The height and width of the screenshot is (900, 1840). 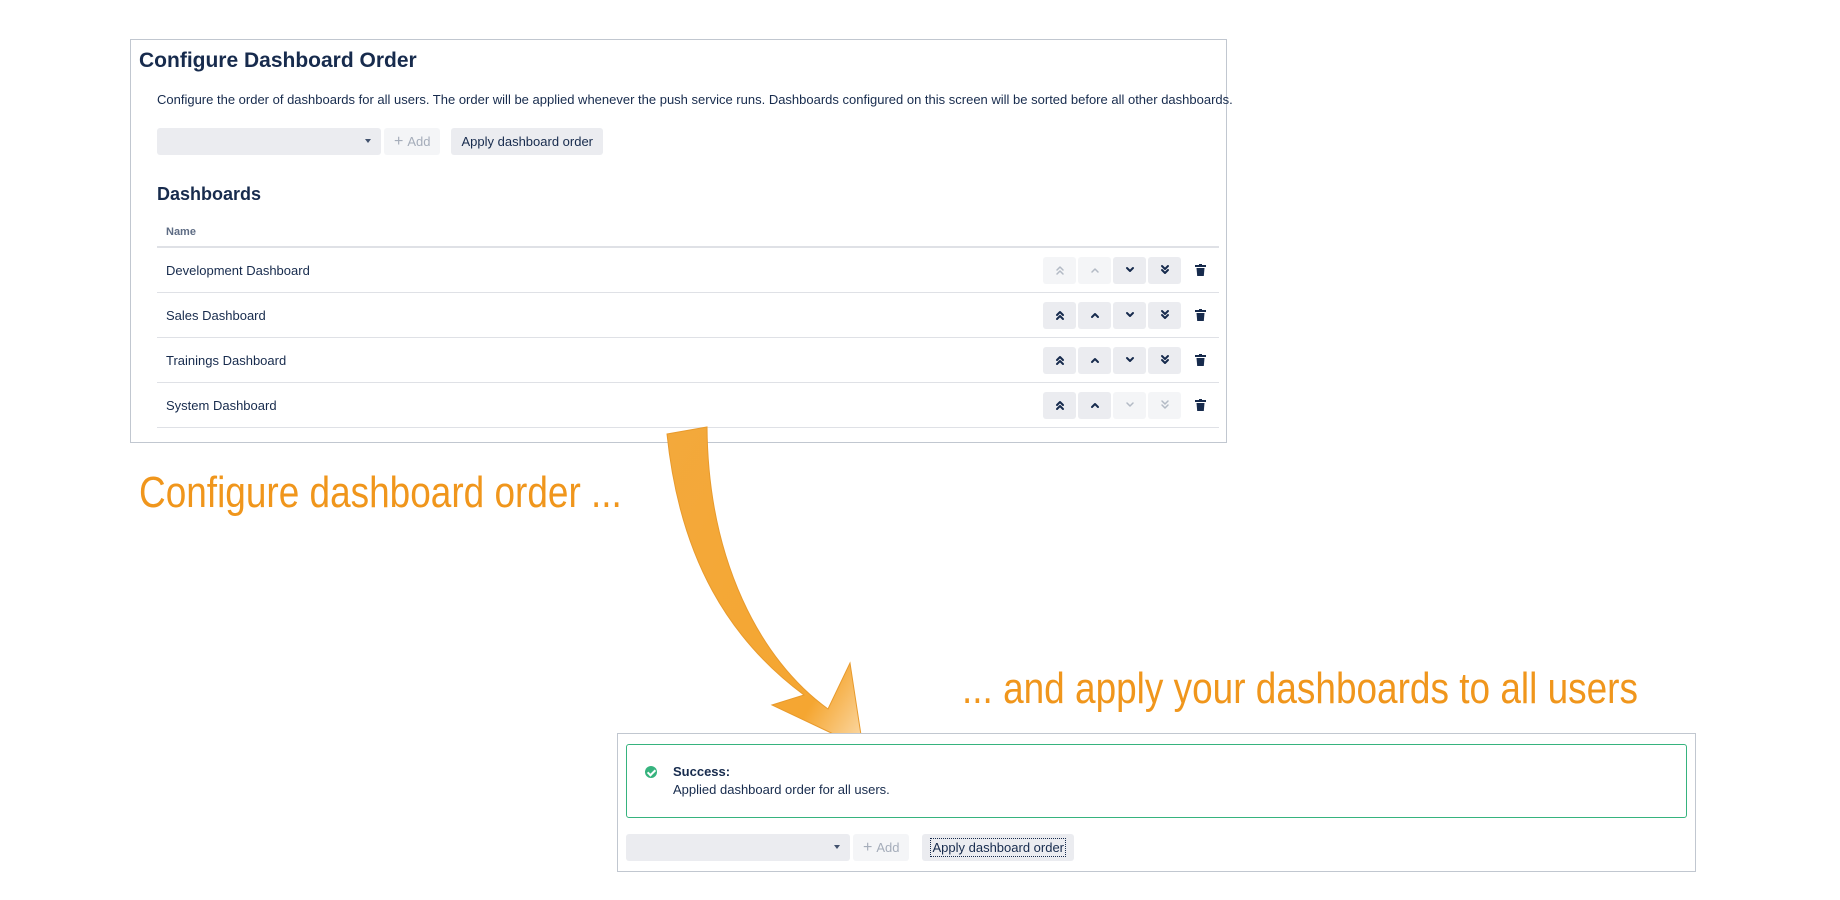 What do you see at coordinates (837, 847) in the screenshot?
I see `caret-down-icon` at bounding box center [837, 847].